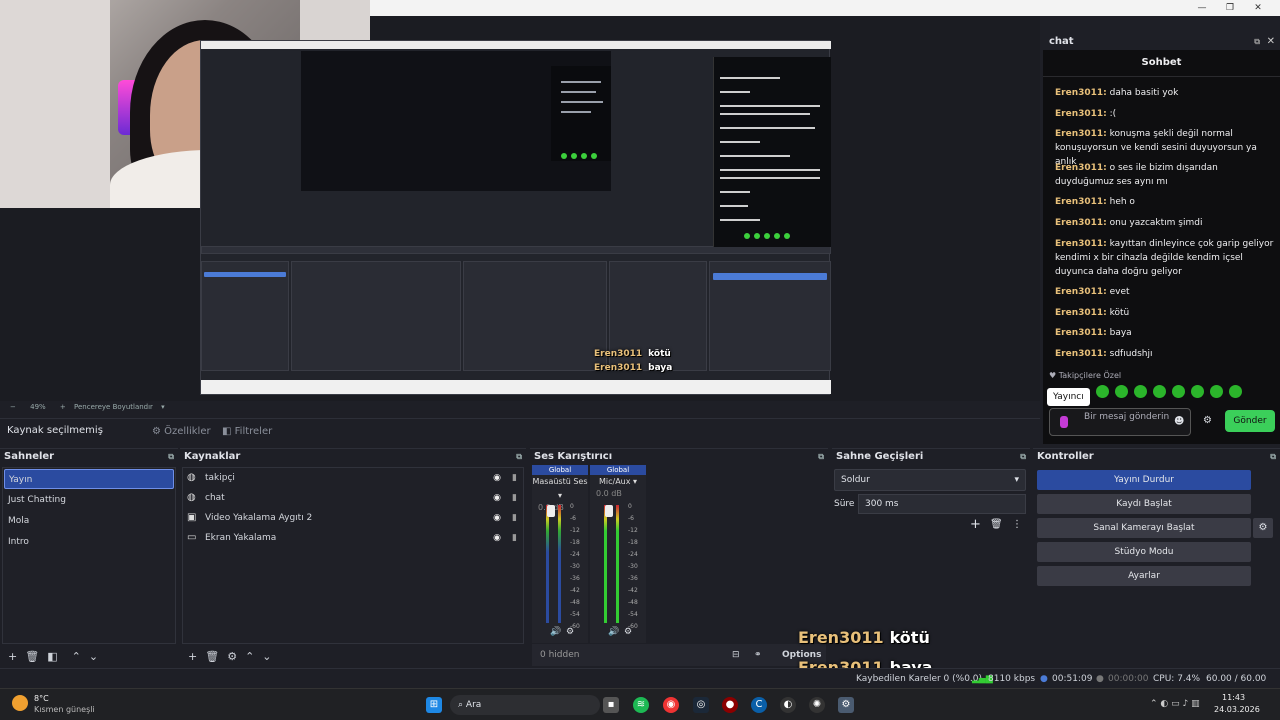 Image resolution: width=1280 pixels, height=720 pixels. What do you see at coordinates (1250, 421) in the screenshot?
I see `send-button: Gönder` at bounding box center [1250, 421].